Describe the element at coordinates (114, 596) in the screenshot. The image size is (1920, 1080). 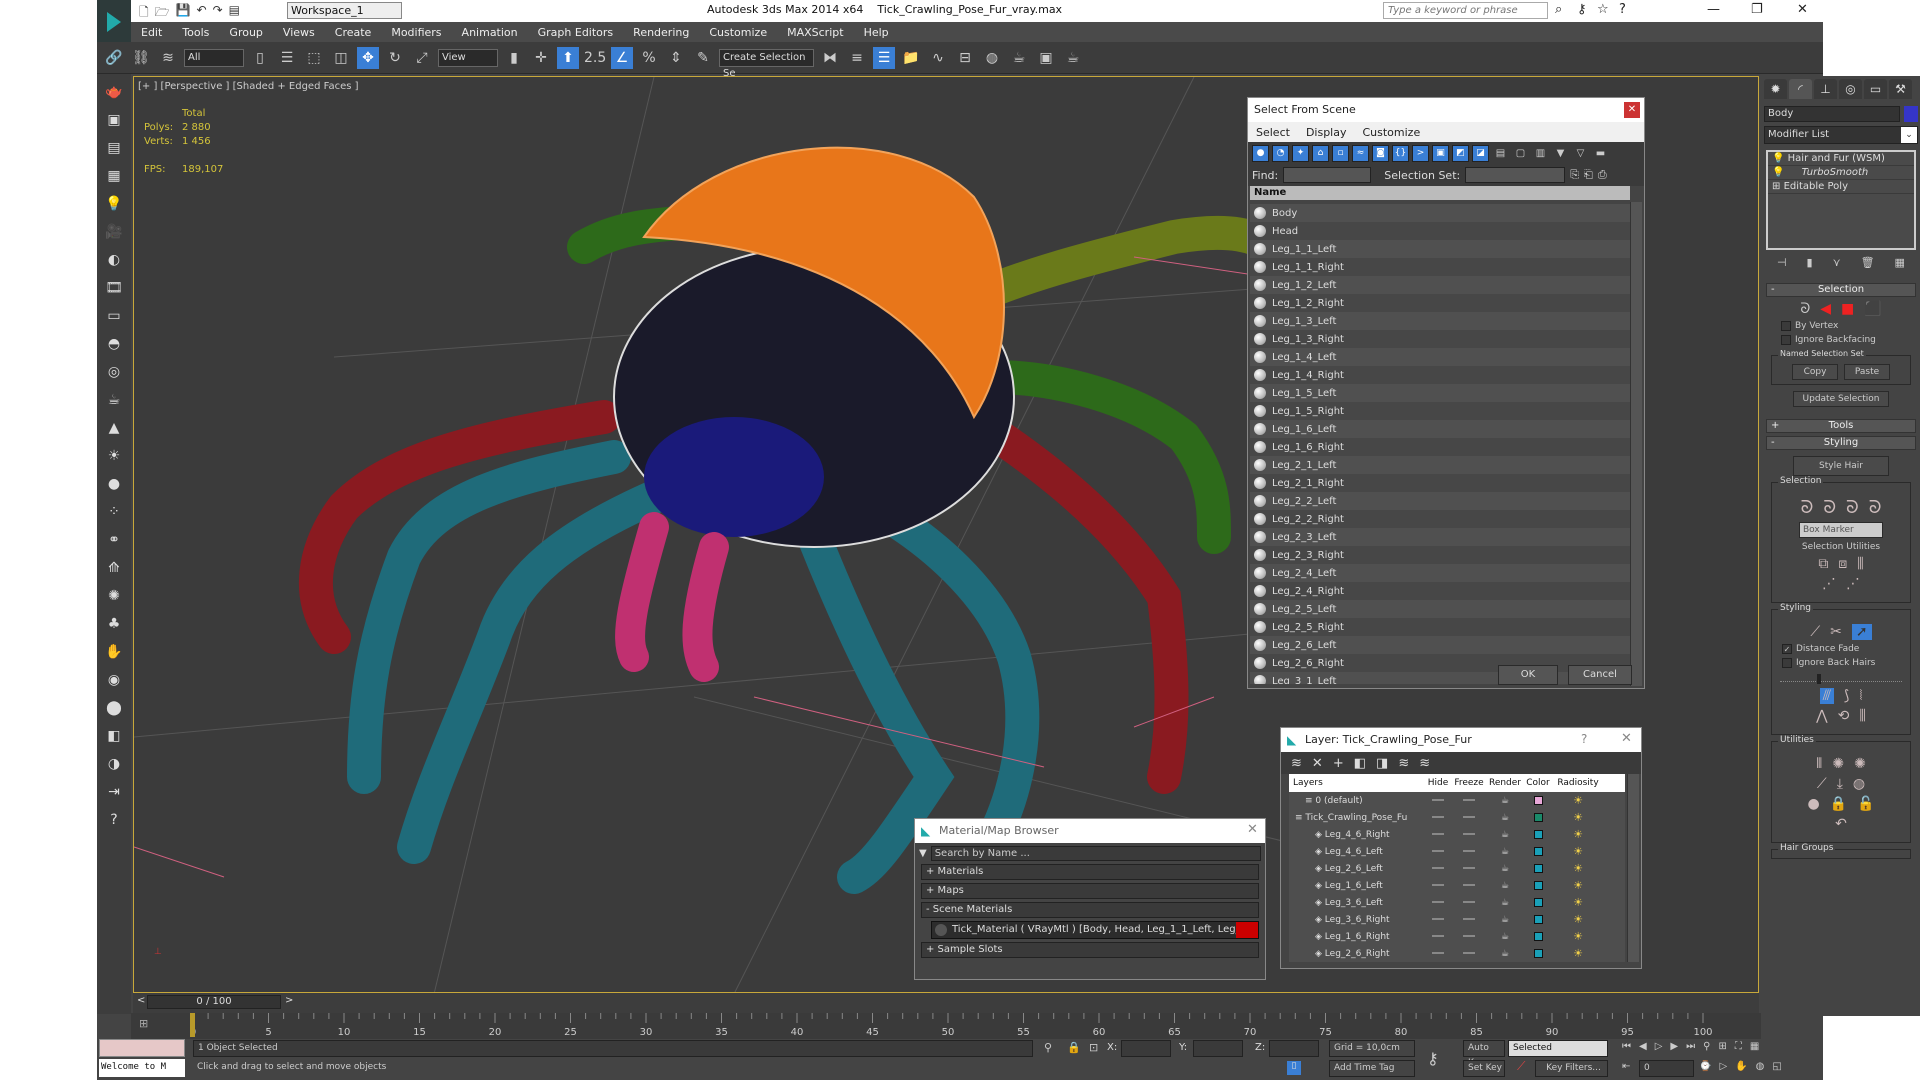
I see `fur-icon: ✺` at that location.